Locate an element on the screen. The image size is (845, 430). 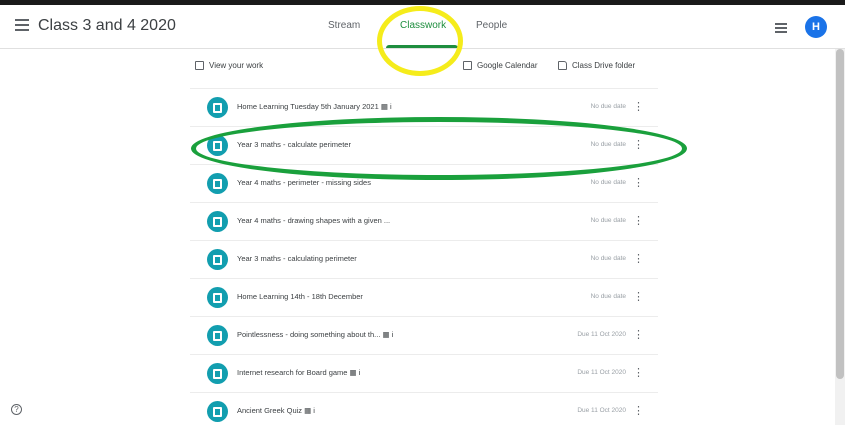
account-avatar: H is located at coordinates (816, 27).